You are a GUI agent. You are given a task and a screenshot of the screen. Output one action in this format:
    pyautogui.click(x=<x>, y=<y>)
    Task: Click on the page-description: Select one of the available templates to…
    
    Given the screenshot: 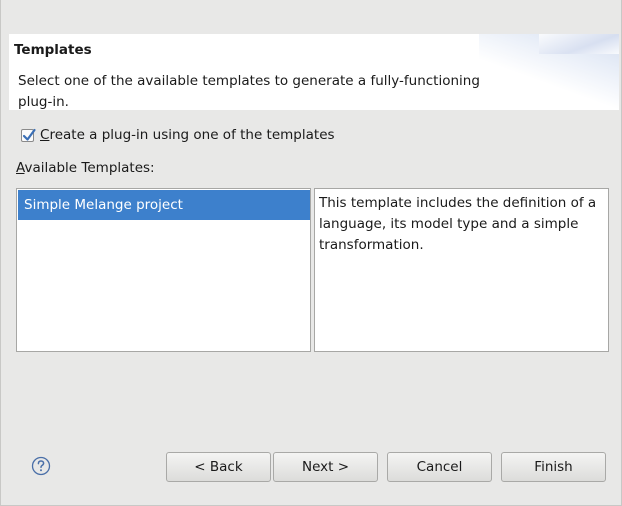 What is the action you would take?
    pyautogui.click(x=249, y=91)
    